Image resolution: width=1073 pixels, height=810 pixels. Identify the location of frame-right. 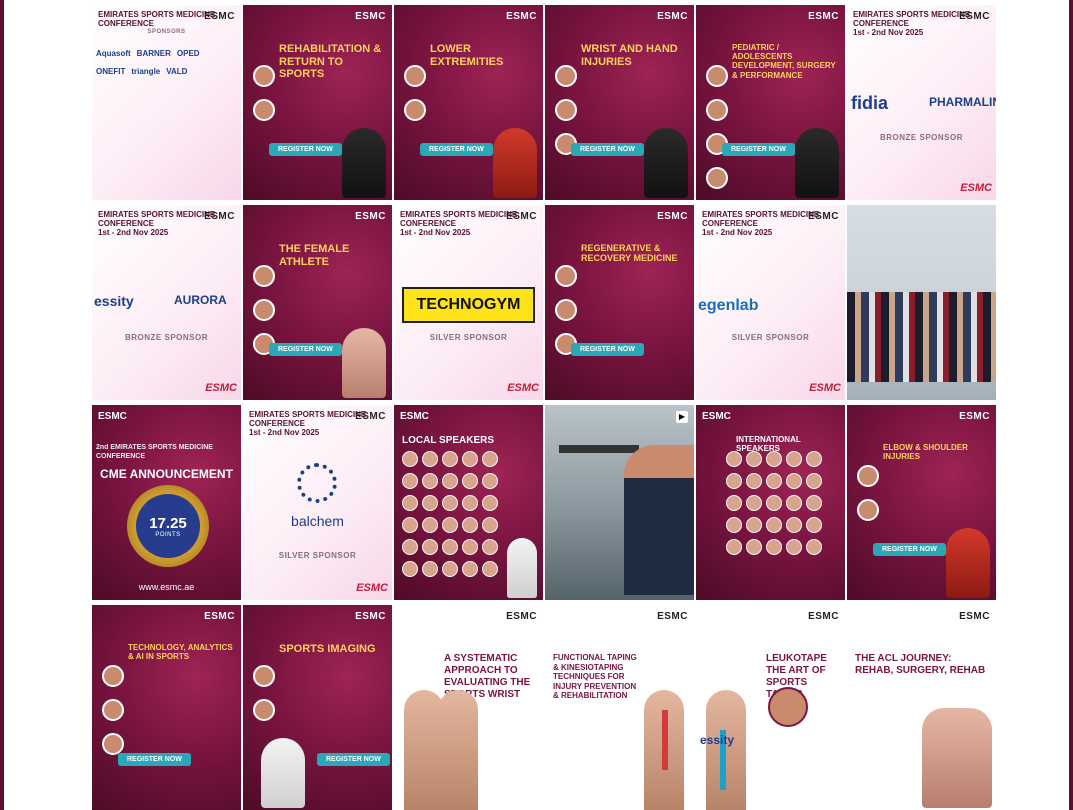
(1071, 405).